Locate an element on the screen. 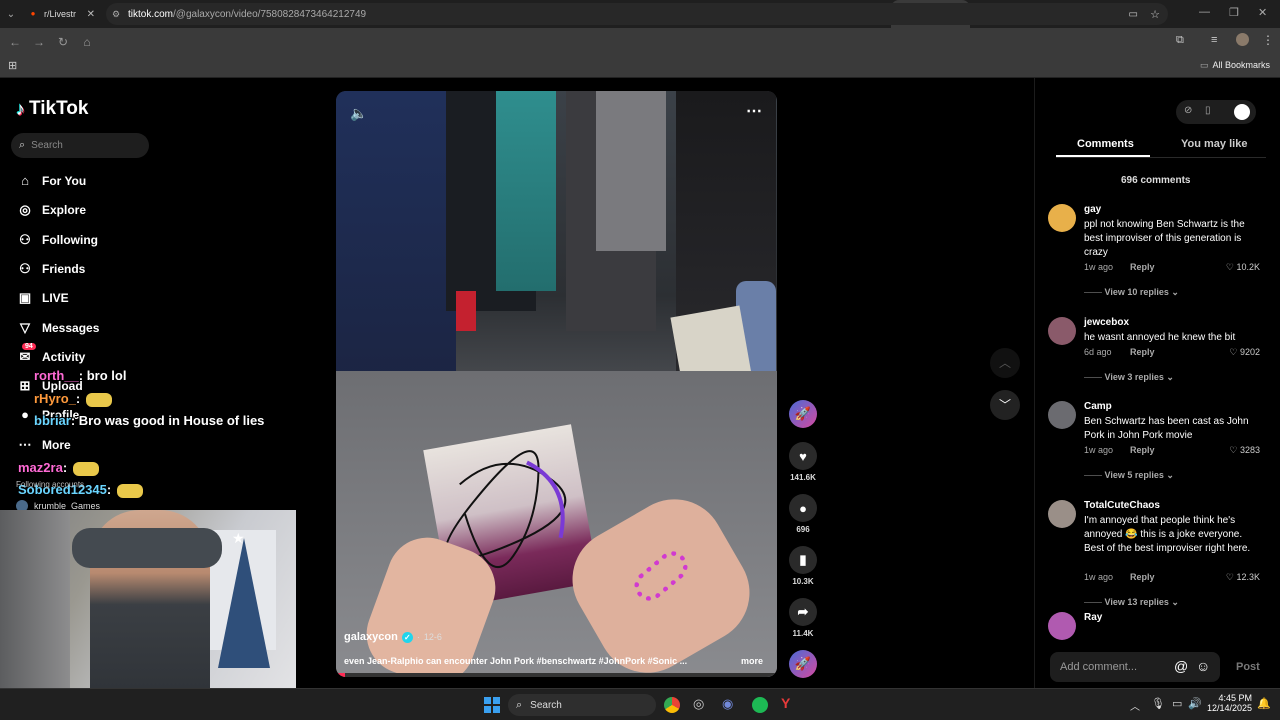 The width and height of the screenshot is (1280, 720). comment-like-button: ♡ 3283 is located at coordinates (1244, 450).